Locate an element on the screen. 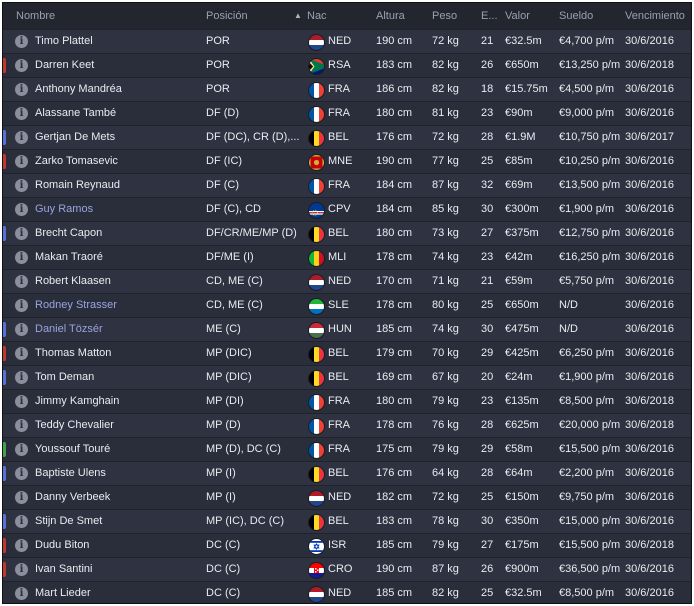  cell-nation: CPV is located at coordinates (348, 209).